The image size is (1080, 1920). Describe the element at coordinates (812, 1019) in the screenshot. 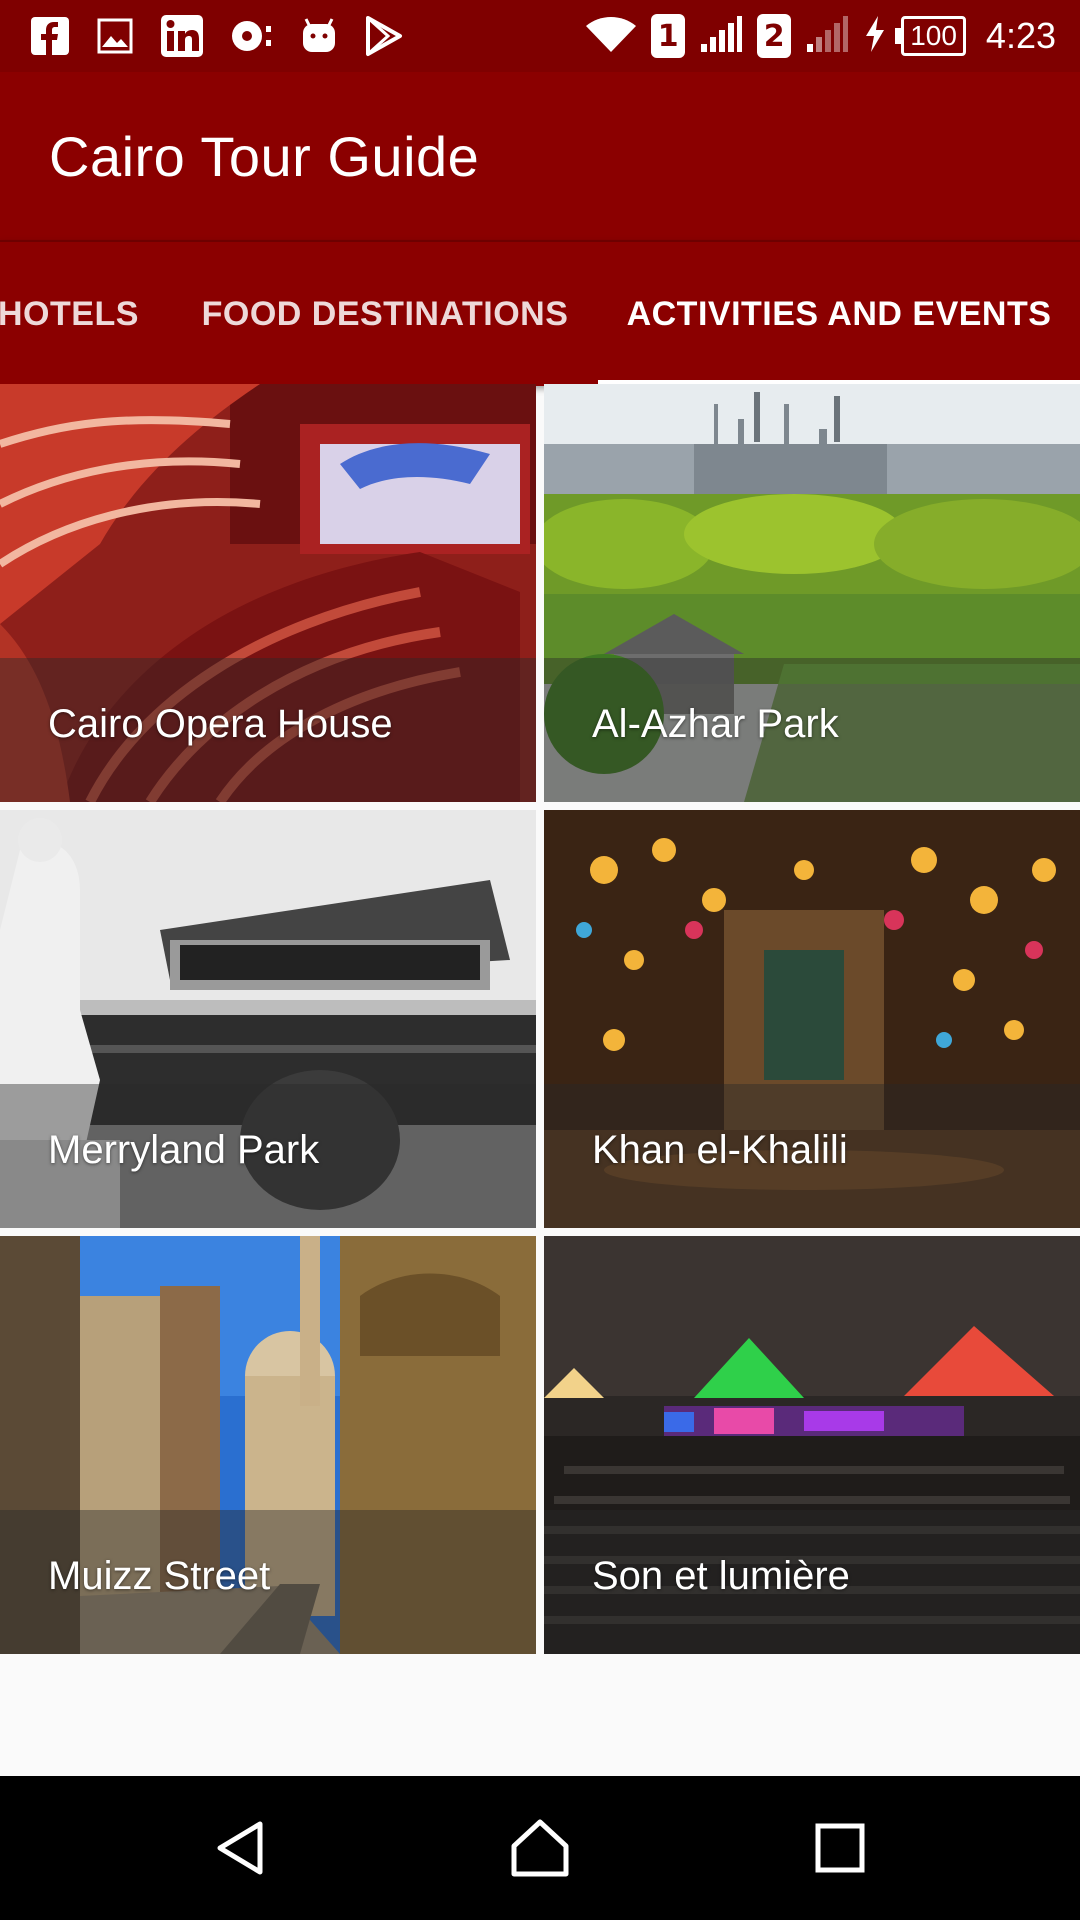

I see `place-card-khan-el-khalili: Khan el-Khalili` at that location.